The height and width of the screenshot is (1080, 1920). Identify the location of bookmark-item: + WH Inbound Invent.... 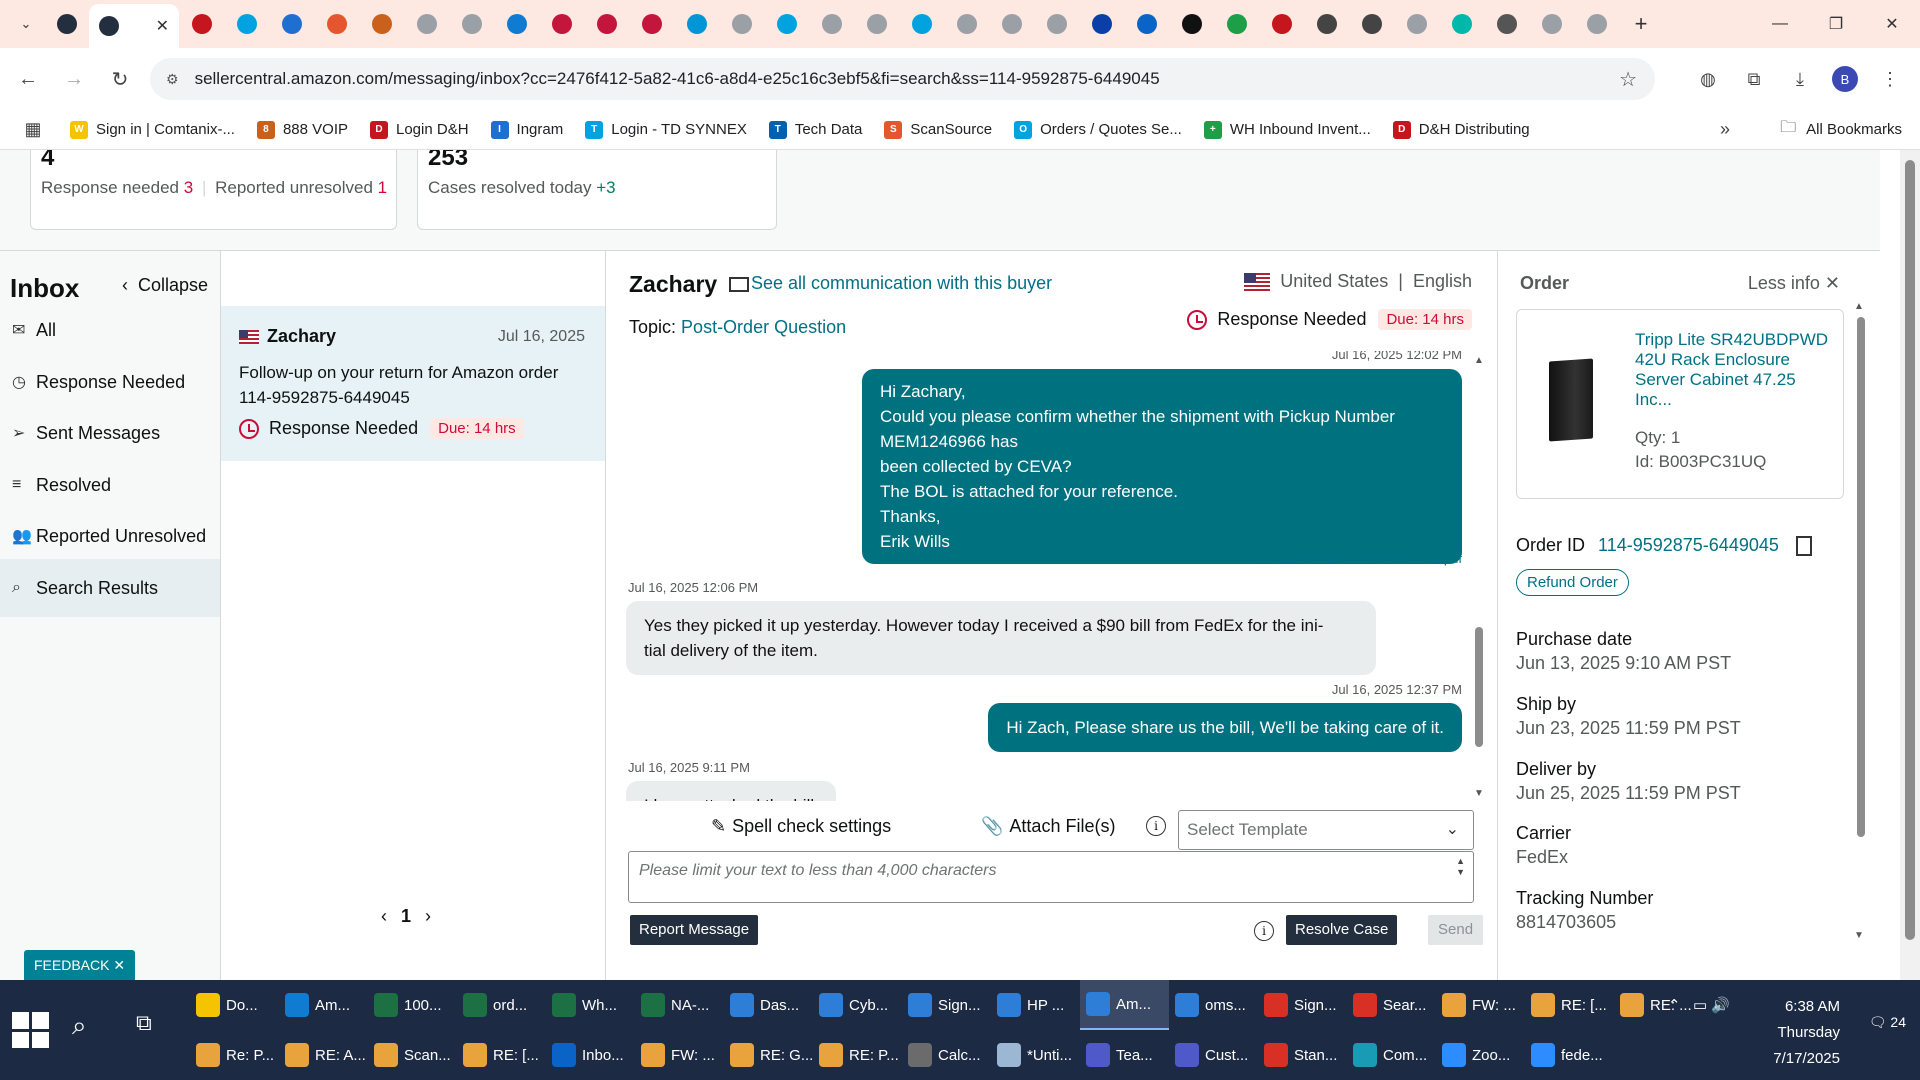
(1287, 129).